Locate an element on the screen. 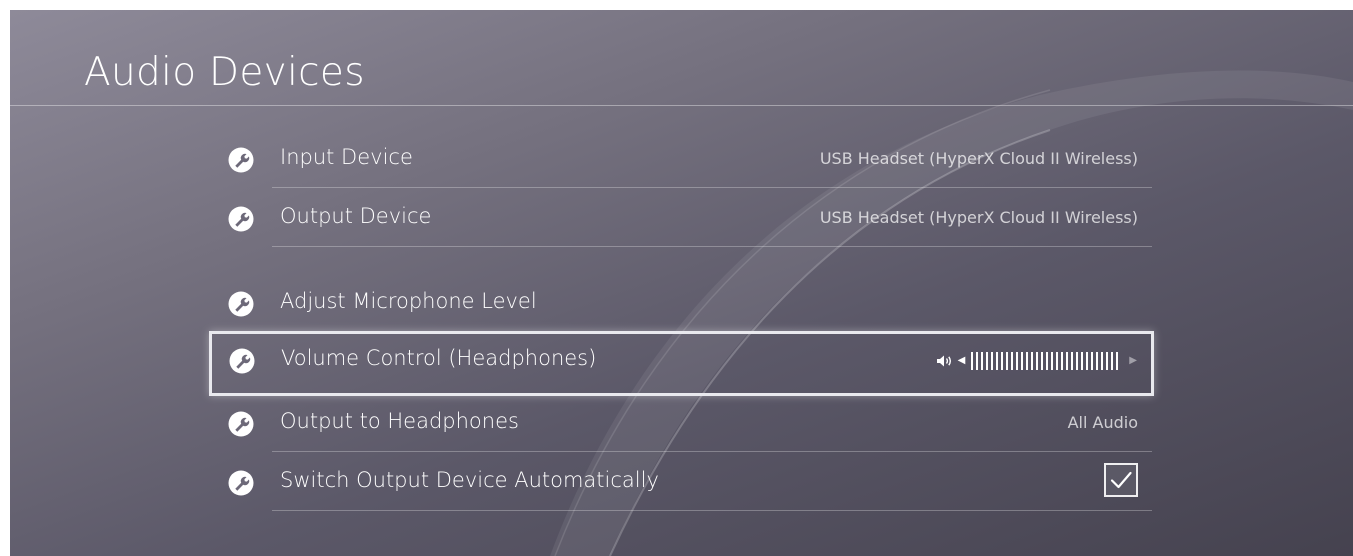  menu-item-label: Input Device is located at coordinates (346, 157).